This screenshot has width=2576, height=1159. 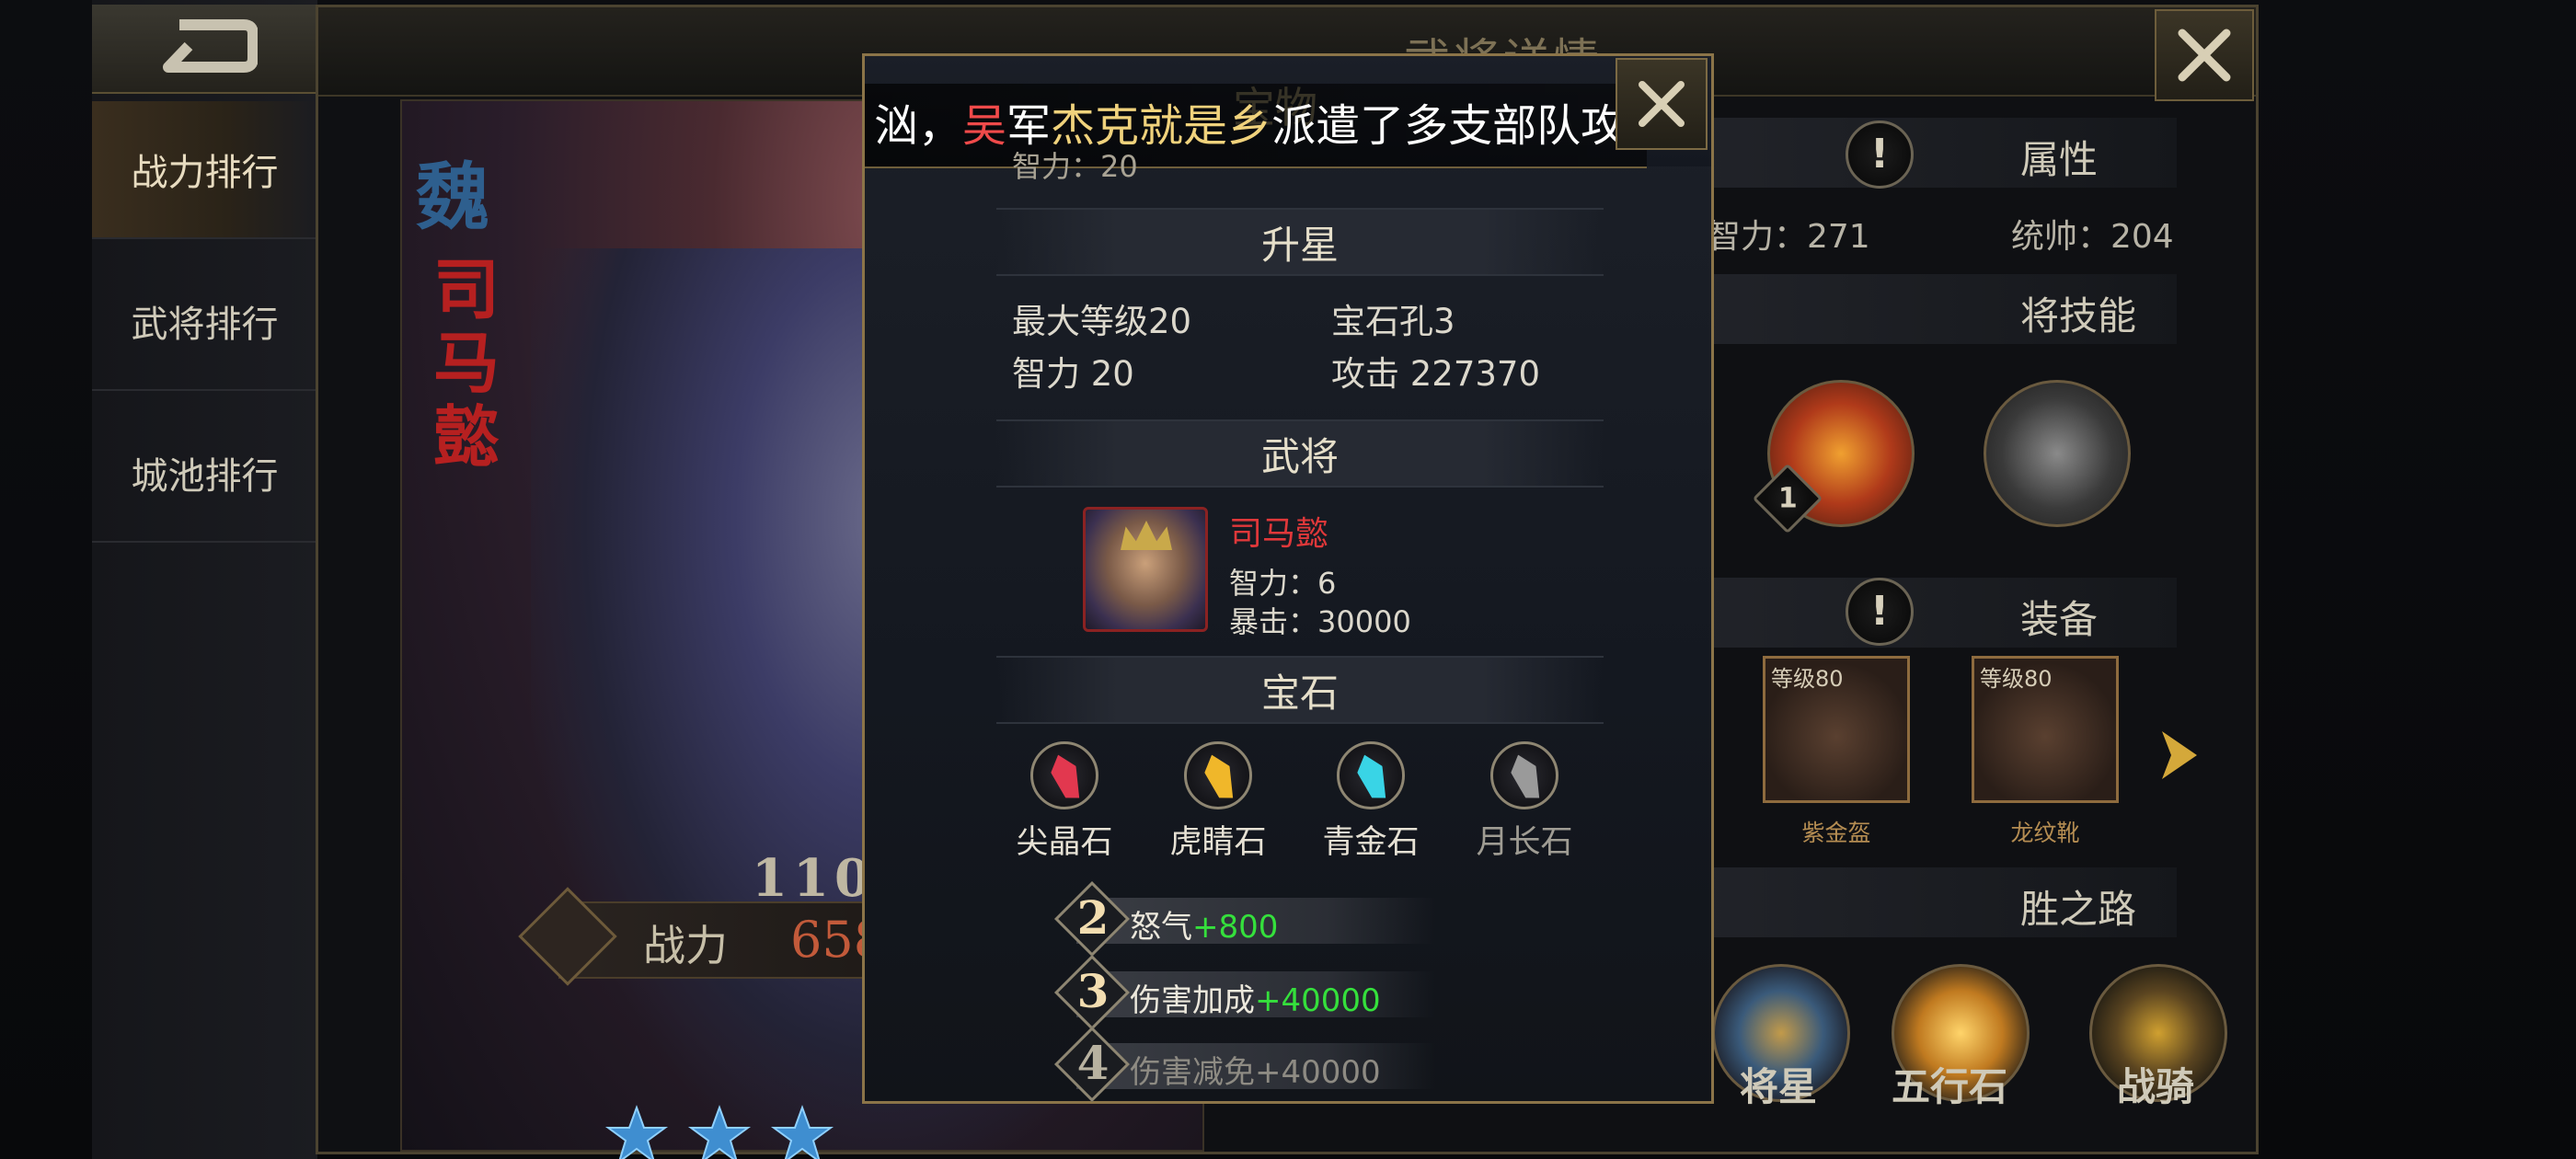 I want to click on bonus-row: 3 伤害加成+40000, so click(x=1244, y=992).